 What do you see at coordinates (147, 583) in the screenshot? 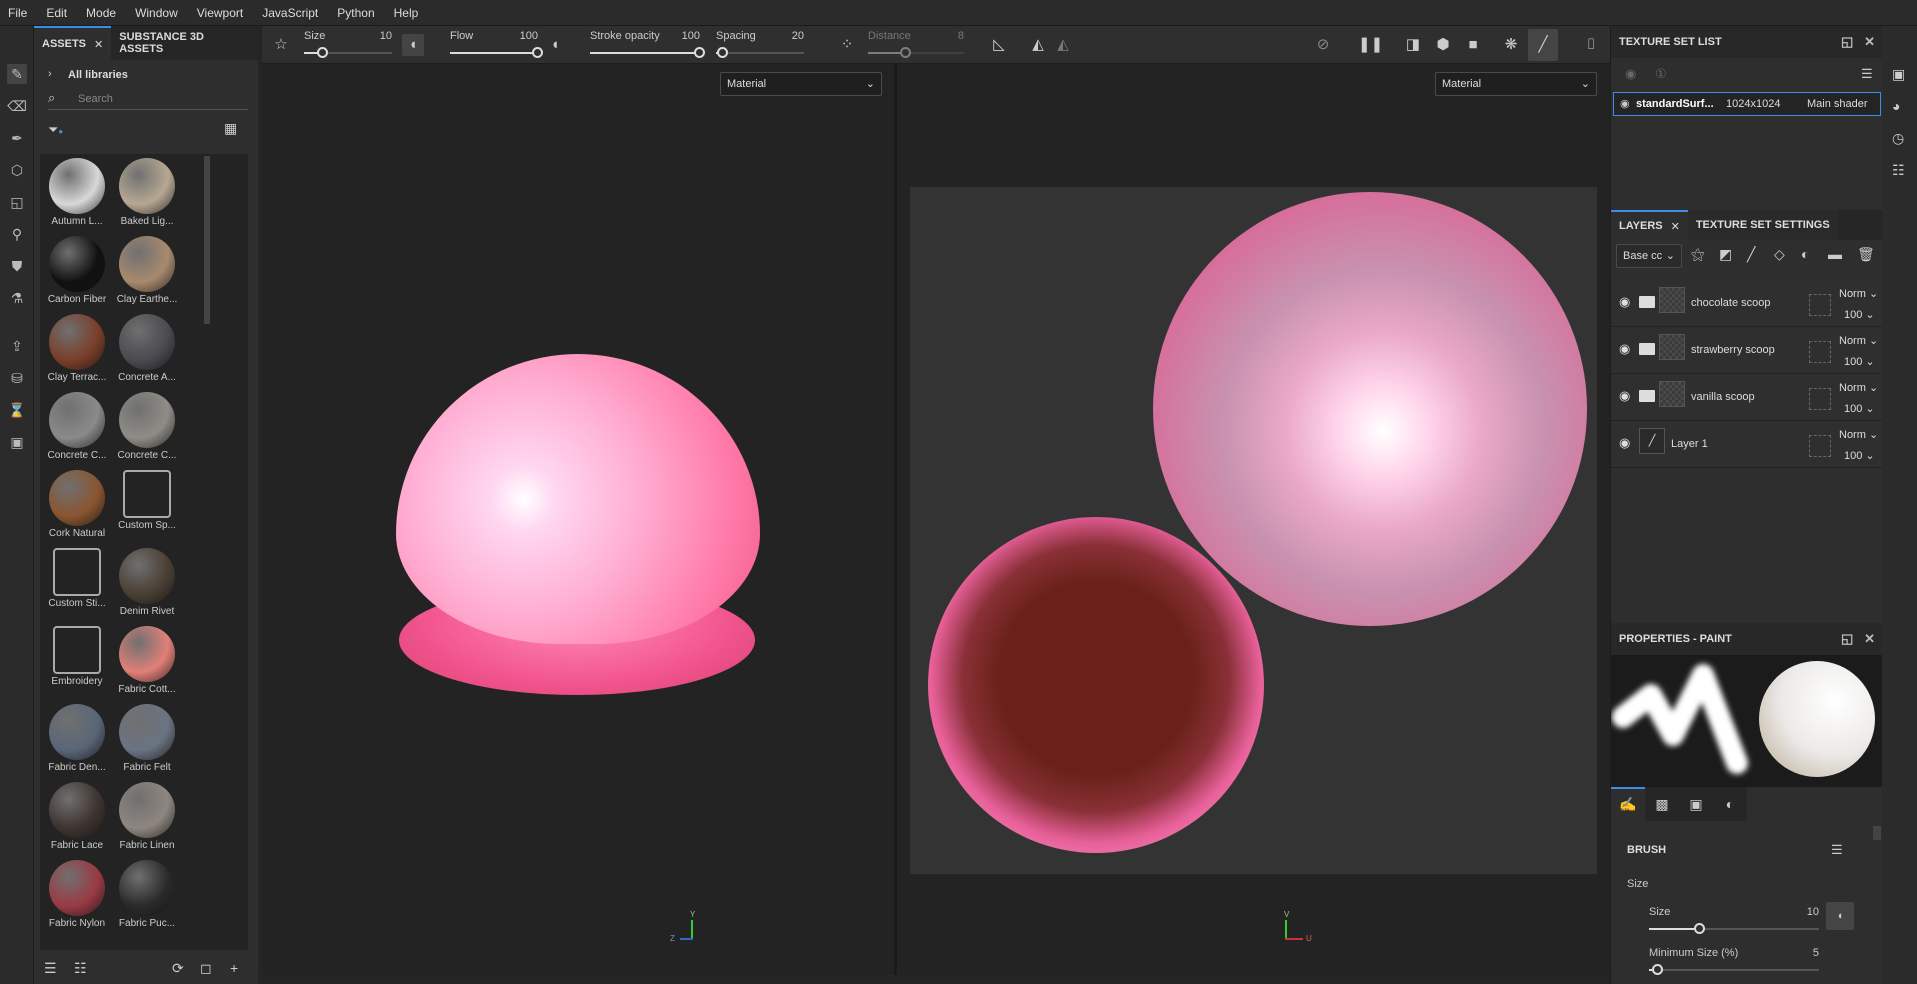
I see `asset-item: Denim Rivet` at bounding box center [147, 583].